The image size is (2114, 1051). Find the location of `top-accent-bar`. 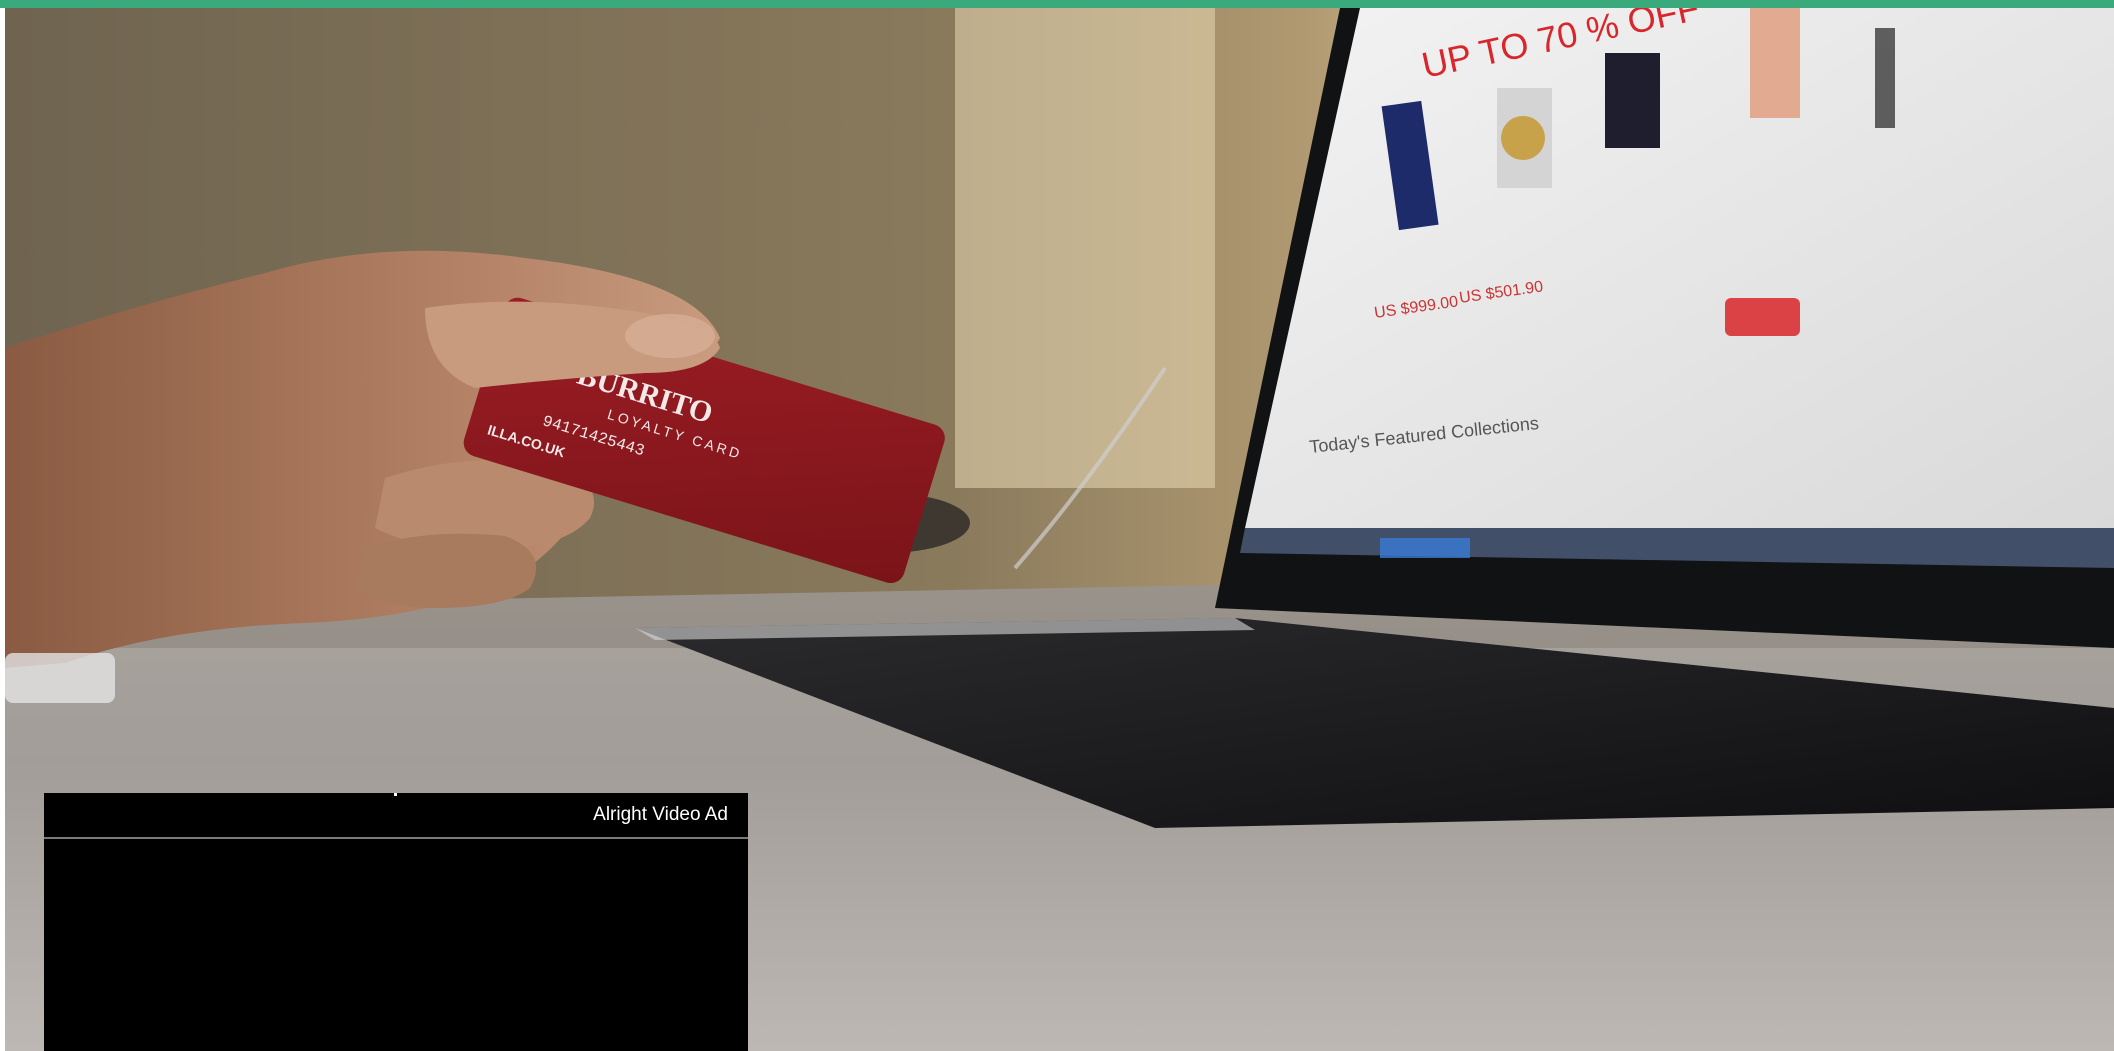

top-accent-bar is located at coordinates (1057, 4).